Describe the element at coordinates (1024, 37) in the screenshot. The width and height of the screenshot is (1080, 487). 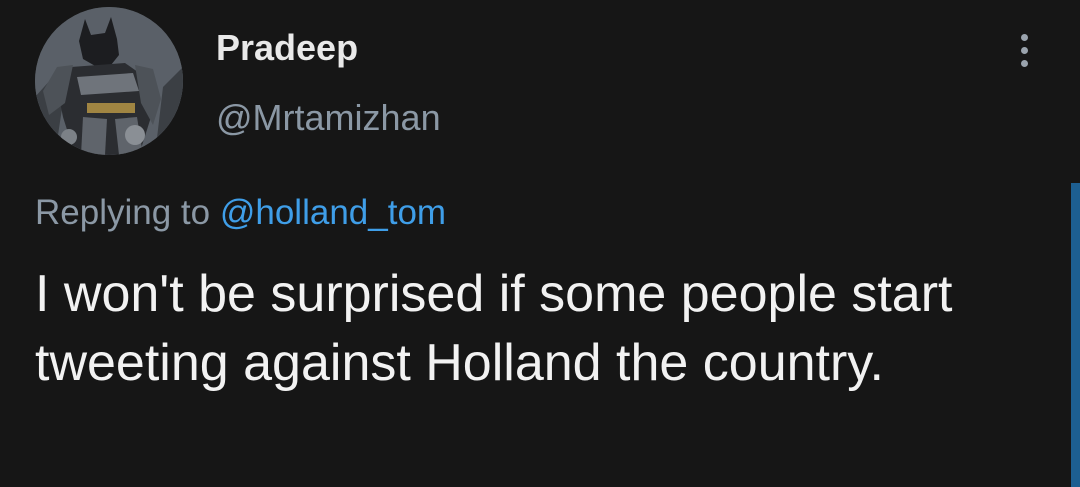
I see `more-vertical-icon` at that location.